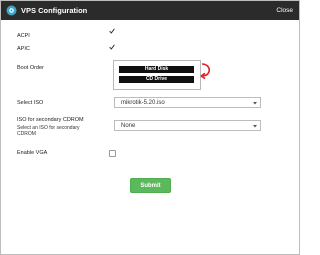  I want to click on boot-order-label: Boot Order, so click(30, 68).